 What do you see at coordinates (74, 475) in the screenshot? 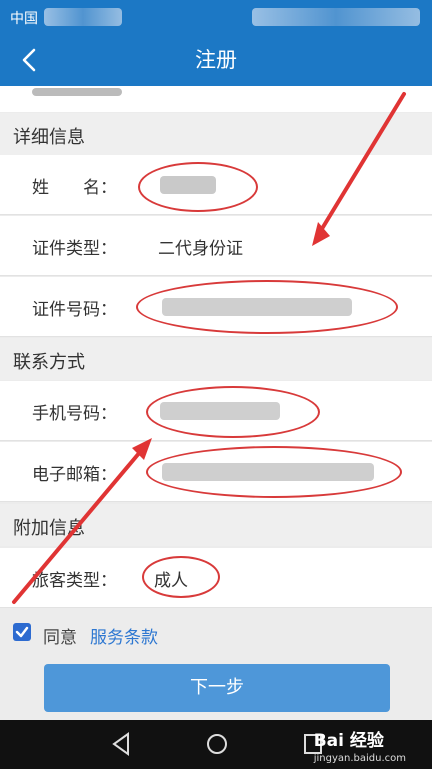
I see `email-label: 电子邮箱：` at bounding box center [74, 475].